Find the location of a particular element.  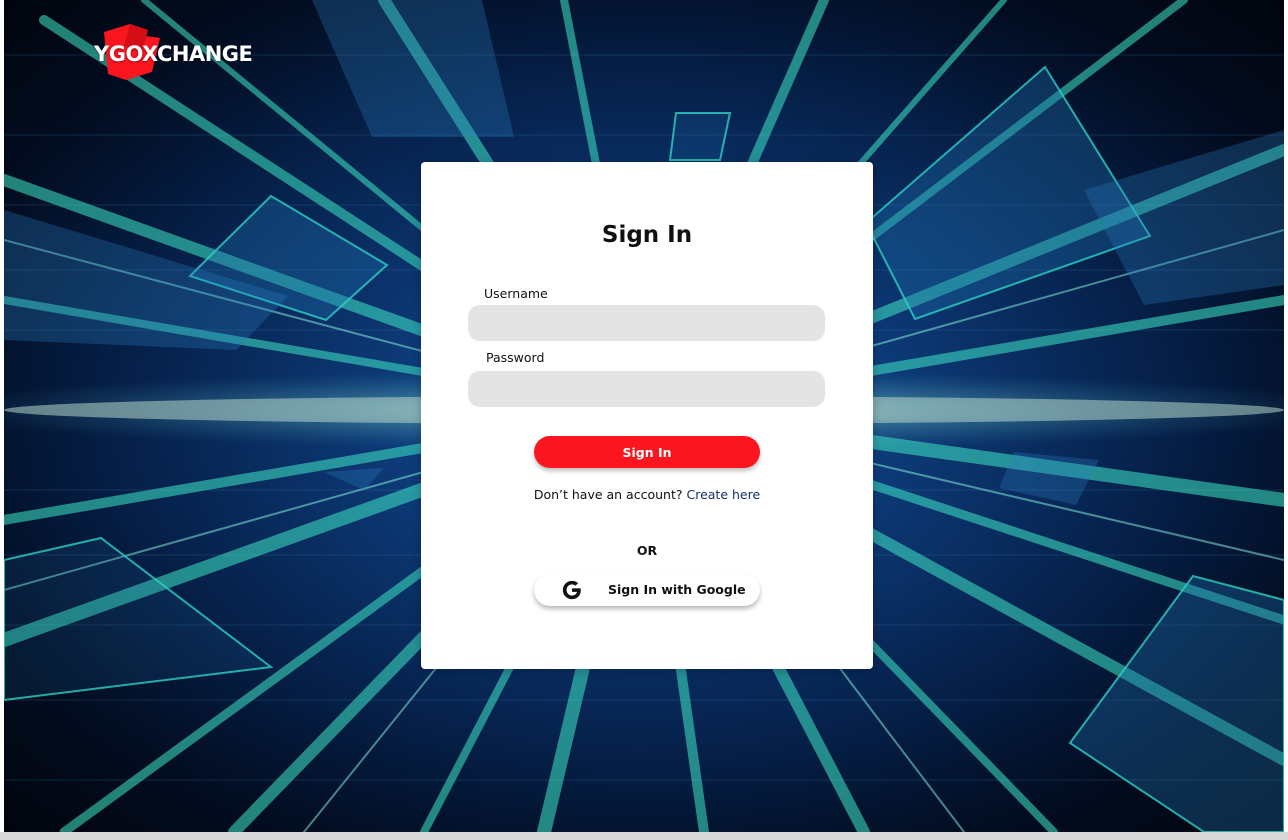

signin-button: Sign In is located at coordinates (647, 452).